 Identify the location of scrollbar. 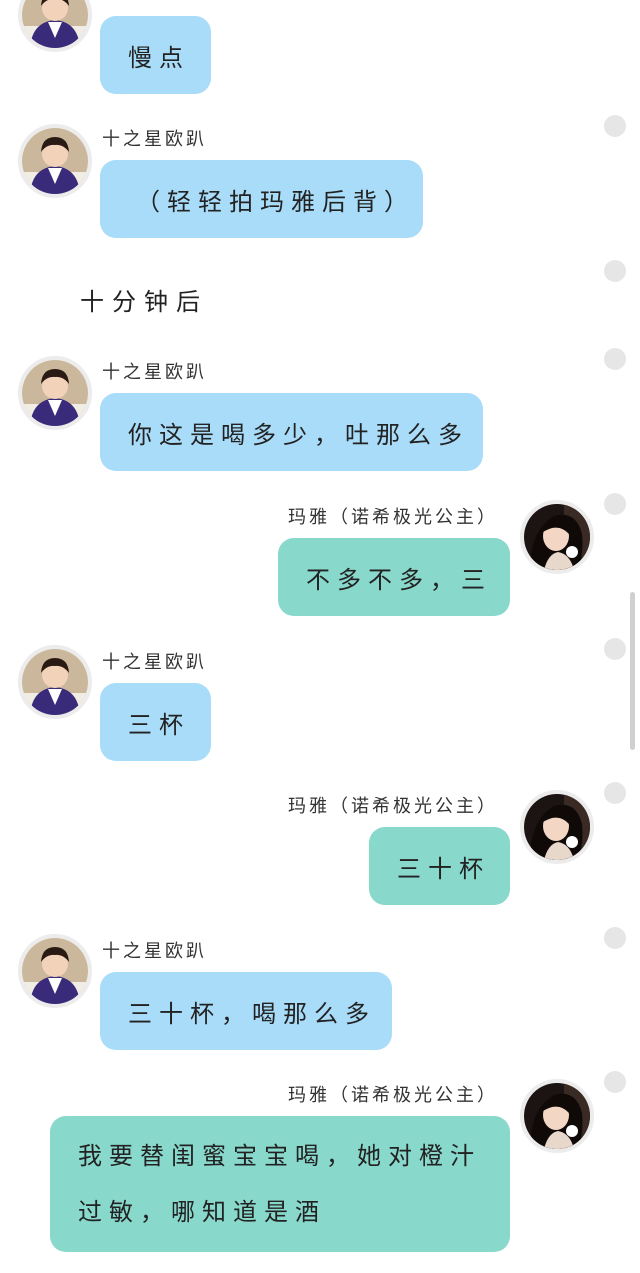
(632, 671).